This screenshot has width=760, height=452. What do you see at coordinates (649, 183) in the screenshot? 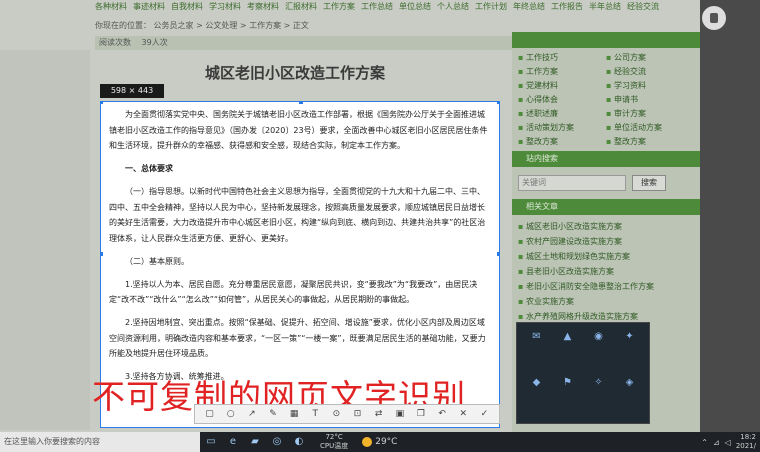
I see `site-search-button: 搜索` at bounding box center [649, 183].